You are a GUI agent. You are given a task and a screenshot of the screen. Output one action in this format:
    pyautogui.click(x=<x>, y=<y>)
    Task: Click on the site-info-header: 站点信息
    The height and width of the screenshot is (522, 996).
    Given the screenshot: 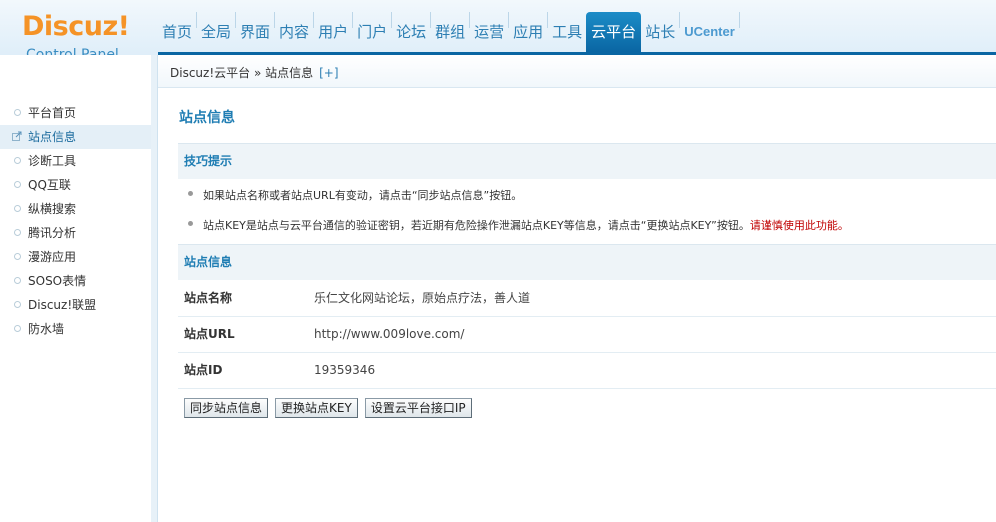 What is the action you would take?
    pyautogui.click(x=587, y=262)
    